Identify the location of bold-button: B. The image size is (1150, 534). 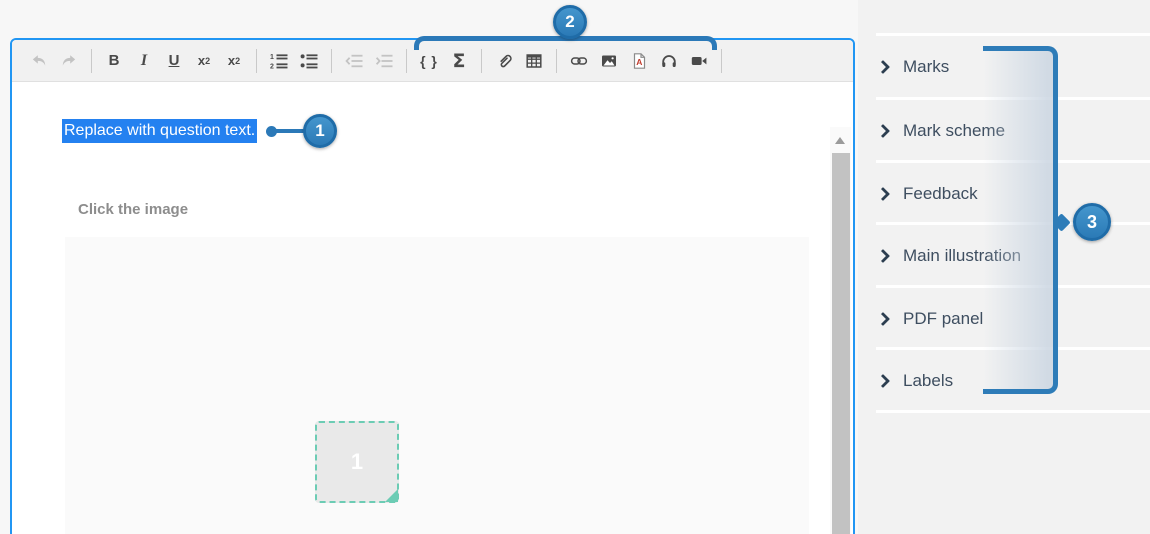
(114, 61).